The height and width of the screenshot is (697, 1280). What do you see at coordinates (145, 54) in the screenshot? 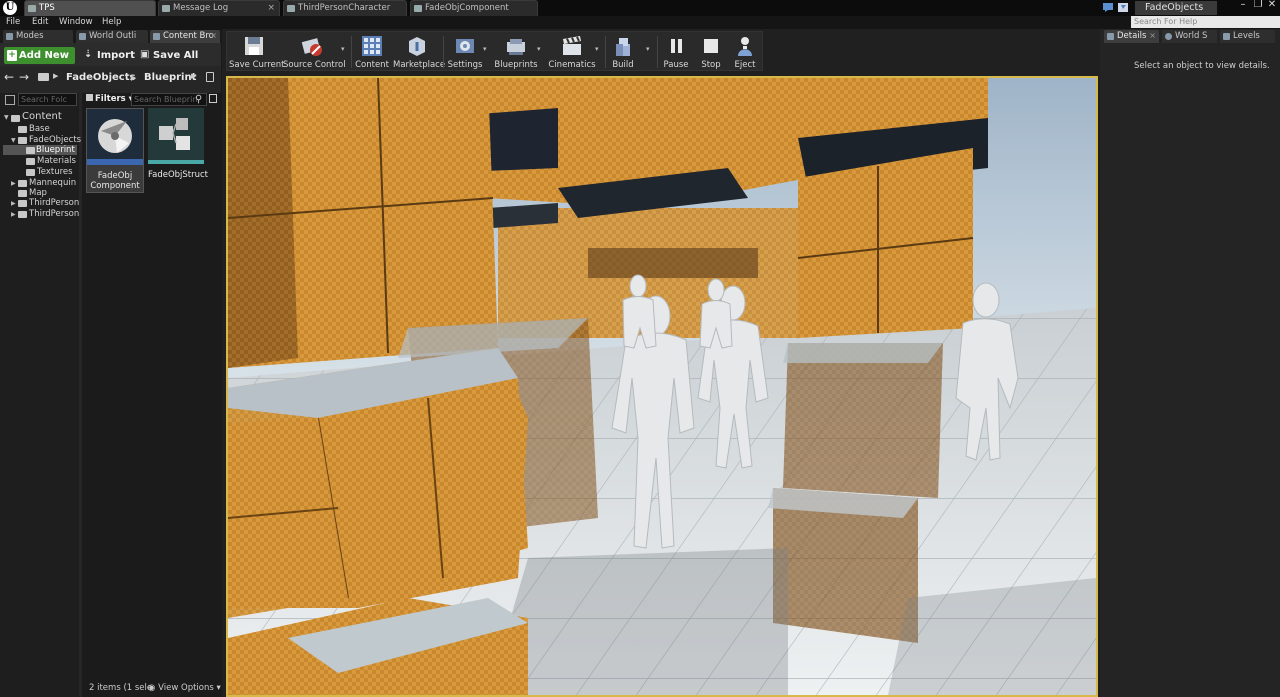
I see `save-icon: ▣` at bounding box center [145, 54].